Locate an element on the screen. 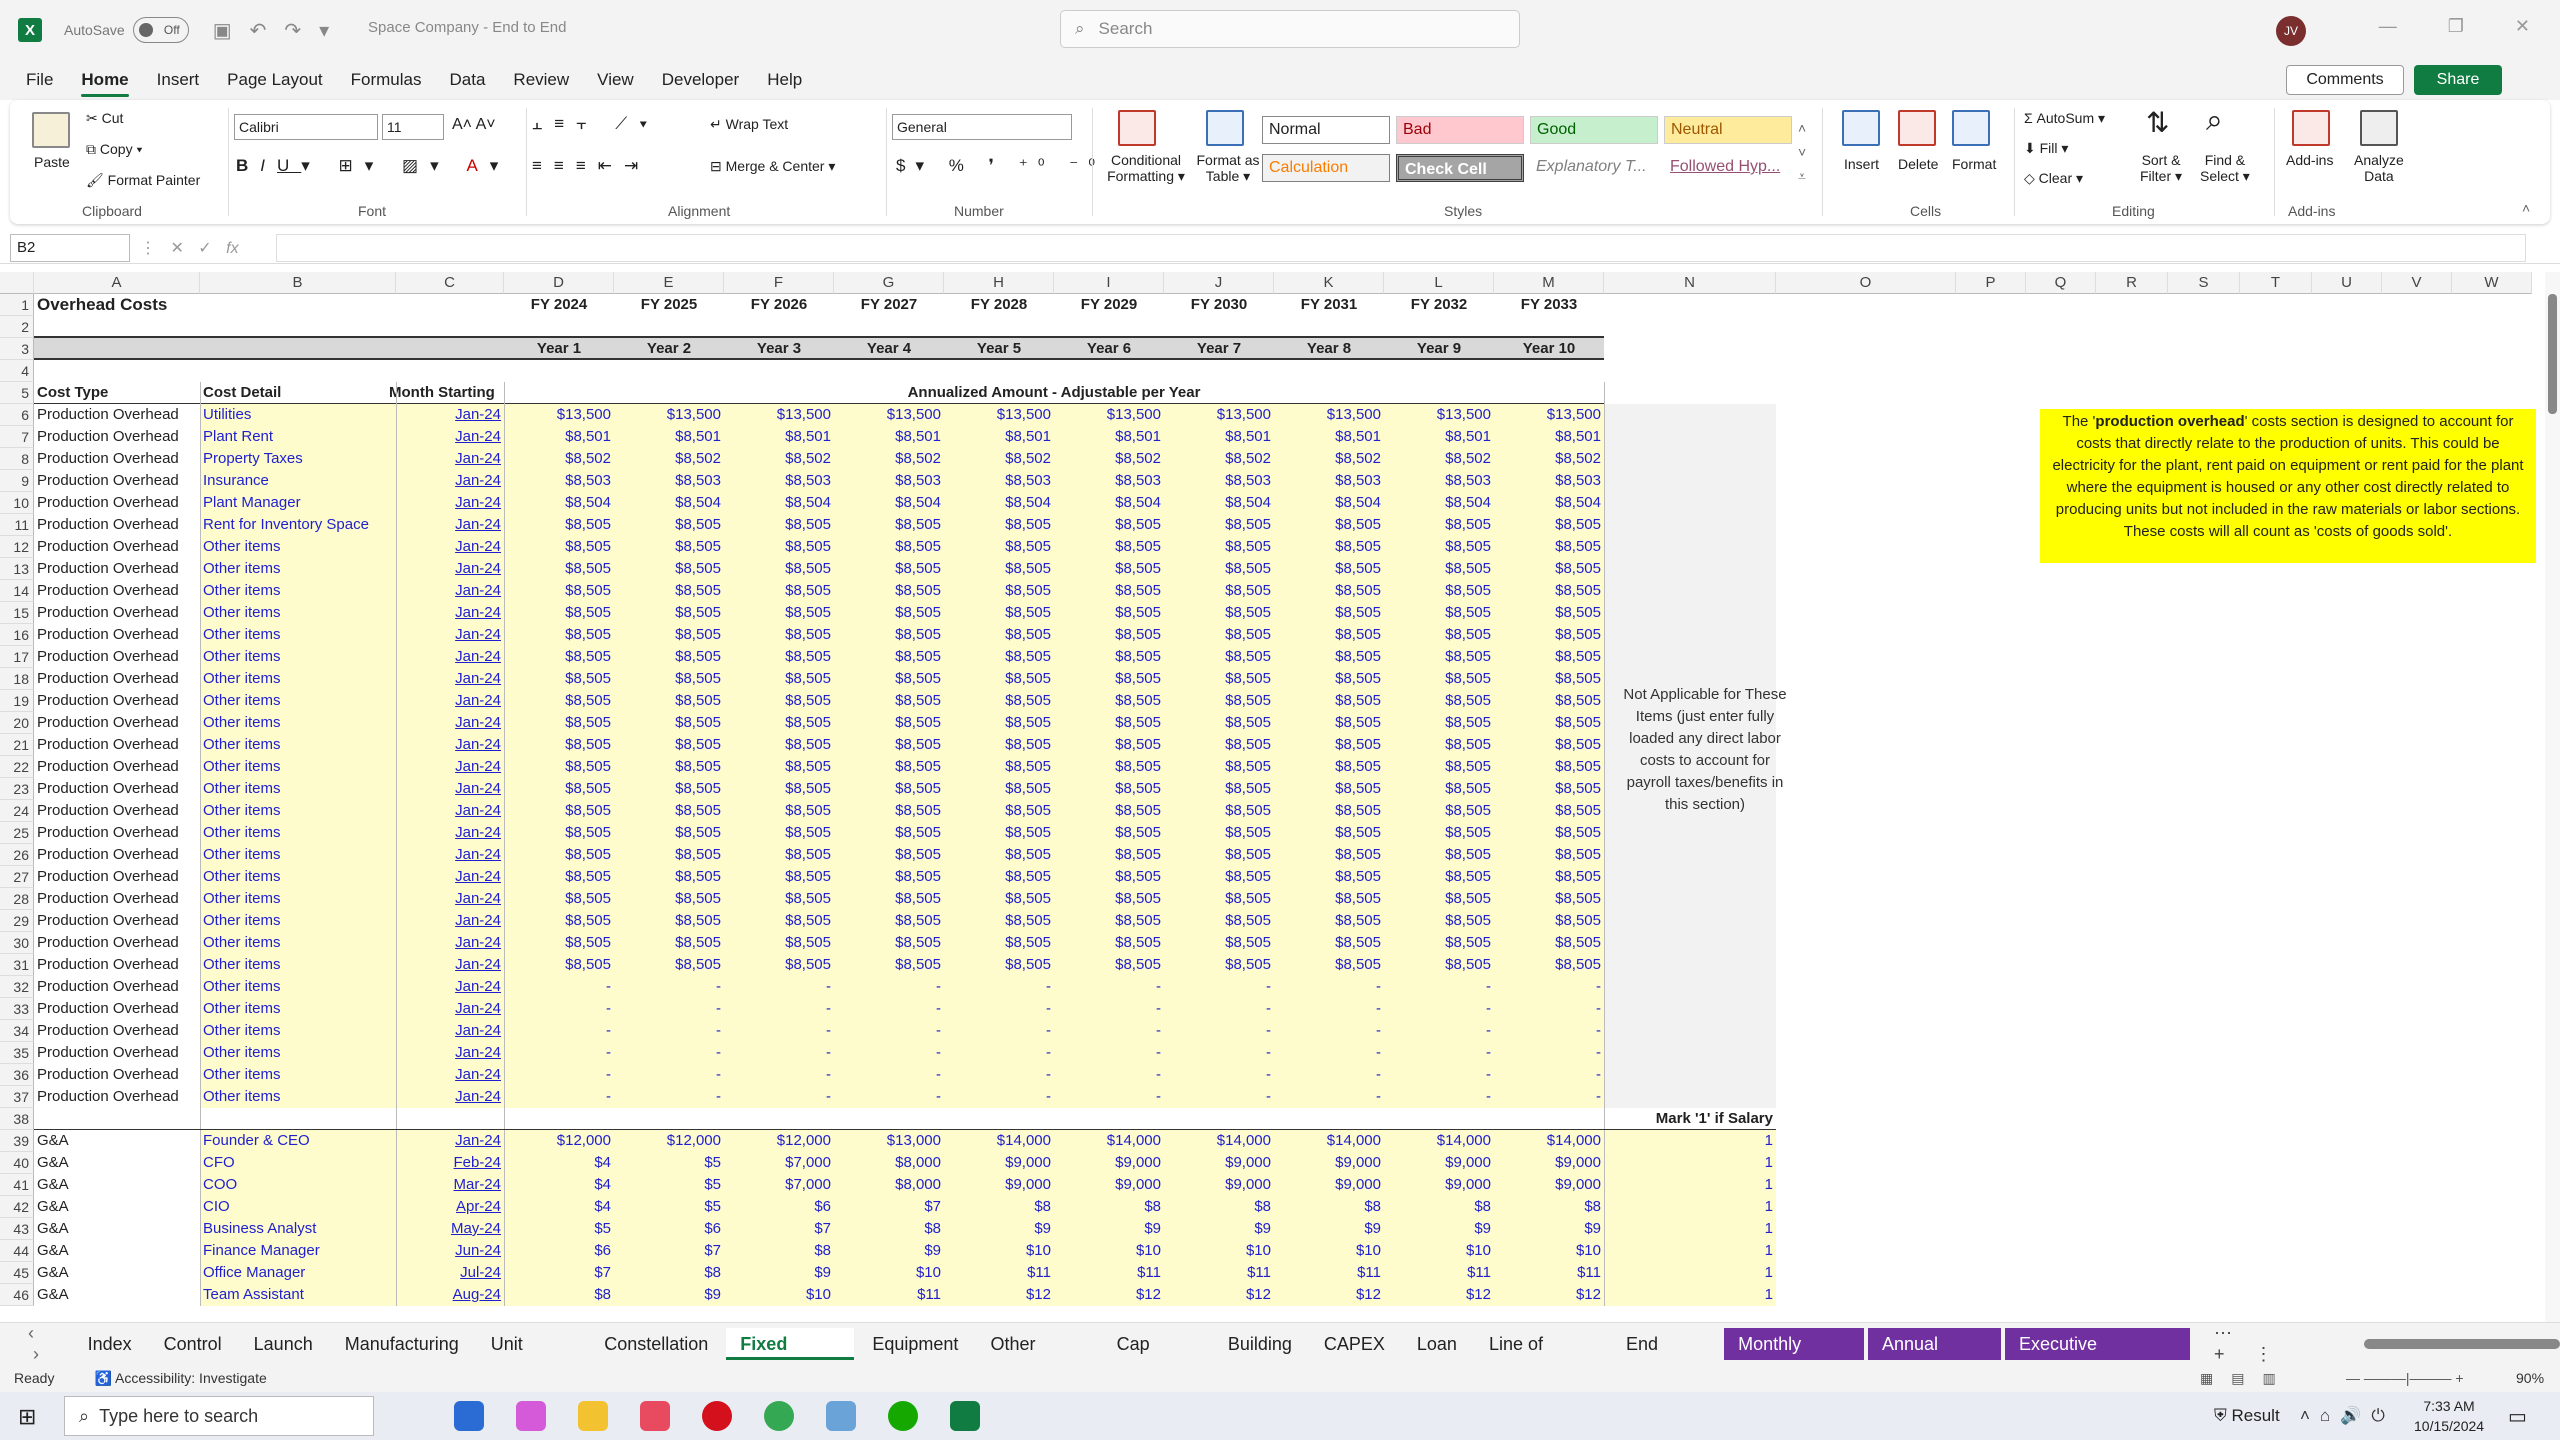 The height and width of the screenshot is (1440, 2560). row-header: 23 is located at coordinates (17, 789).